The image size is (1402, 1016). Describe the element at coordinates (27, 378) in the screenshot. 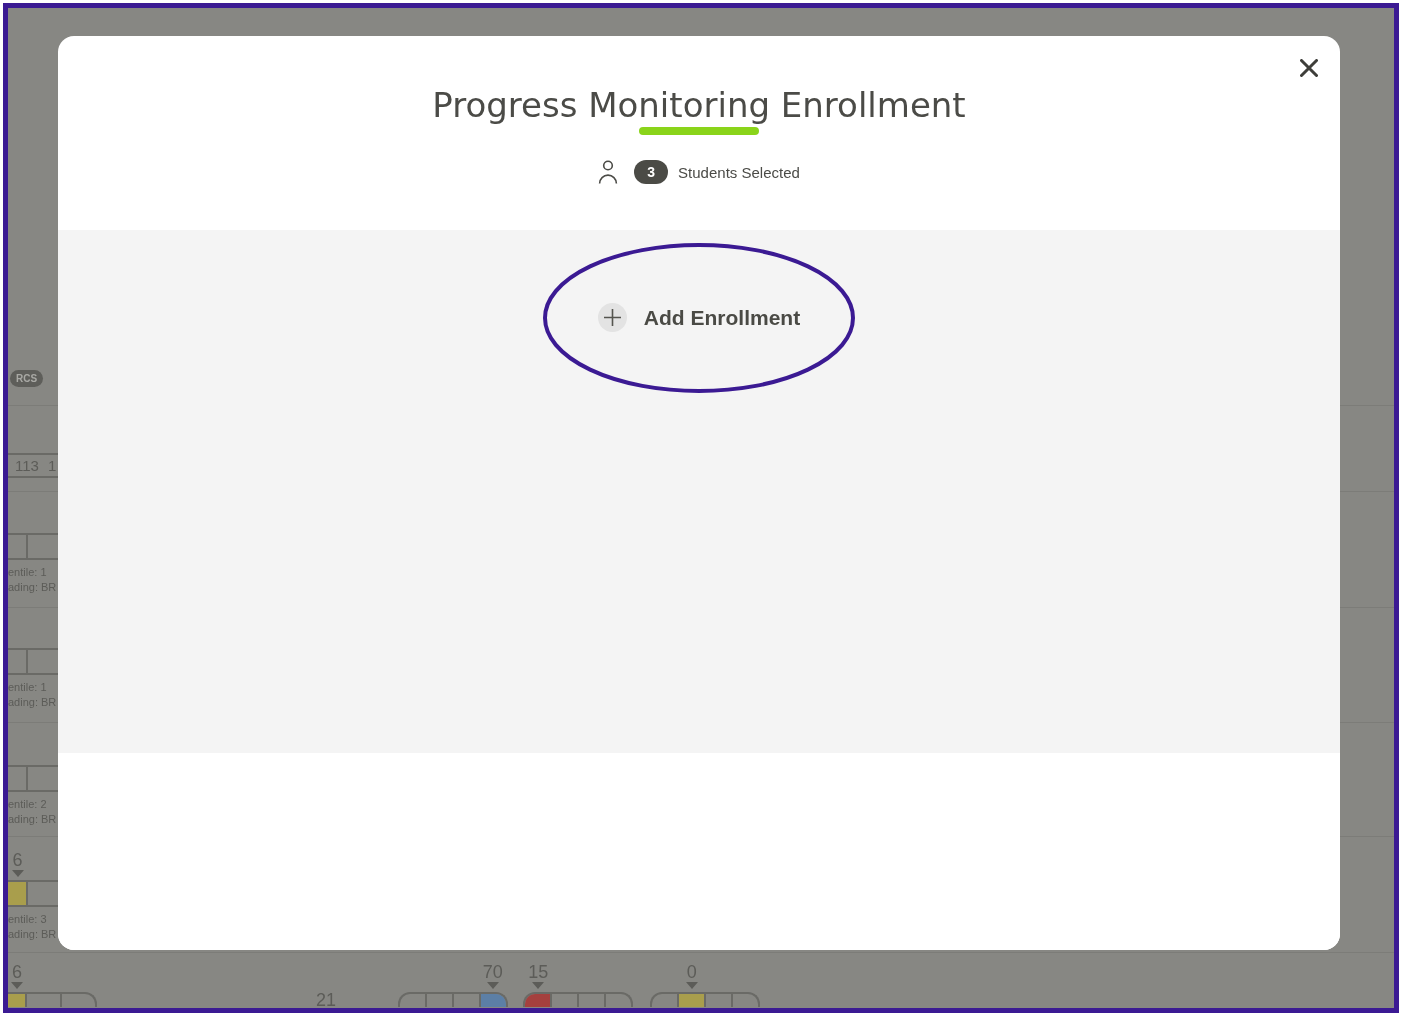

I see `tag-badge: RCS` at that location.